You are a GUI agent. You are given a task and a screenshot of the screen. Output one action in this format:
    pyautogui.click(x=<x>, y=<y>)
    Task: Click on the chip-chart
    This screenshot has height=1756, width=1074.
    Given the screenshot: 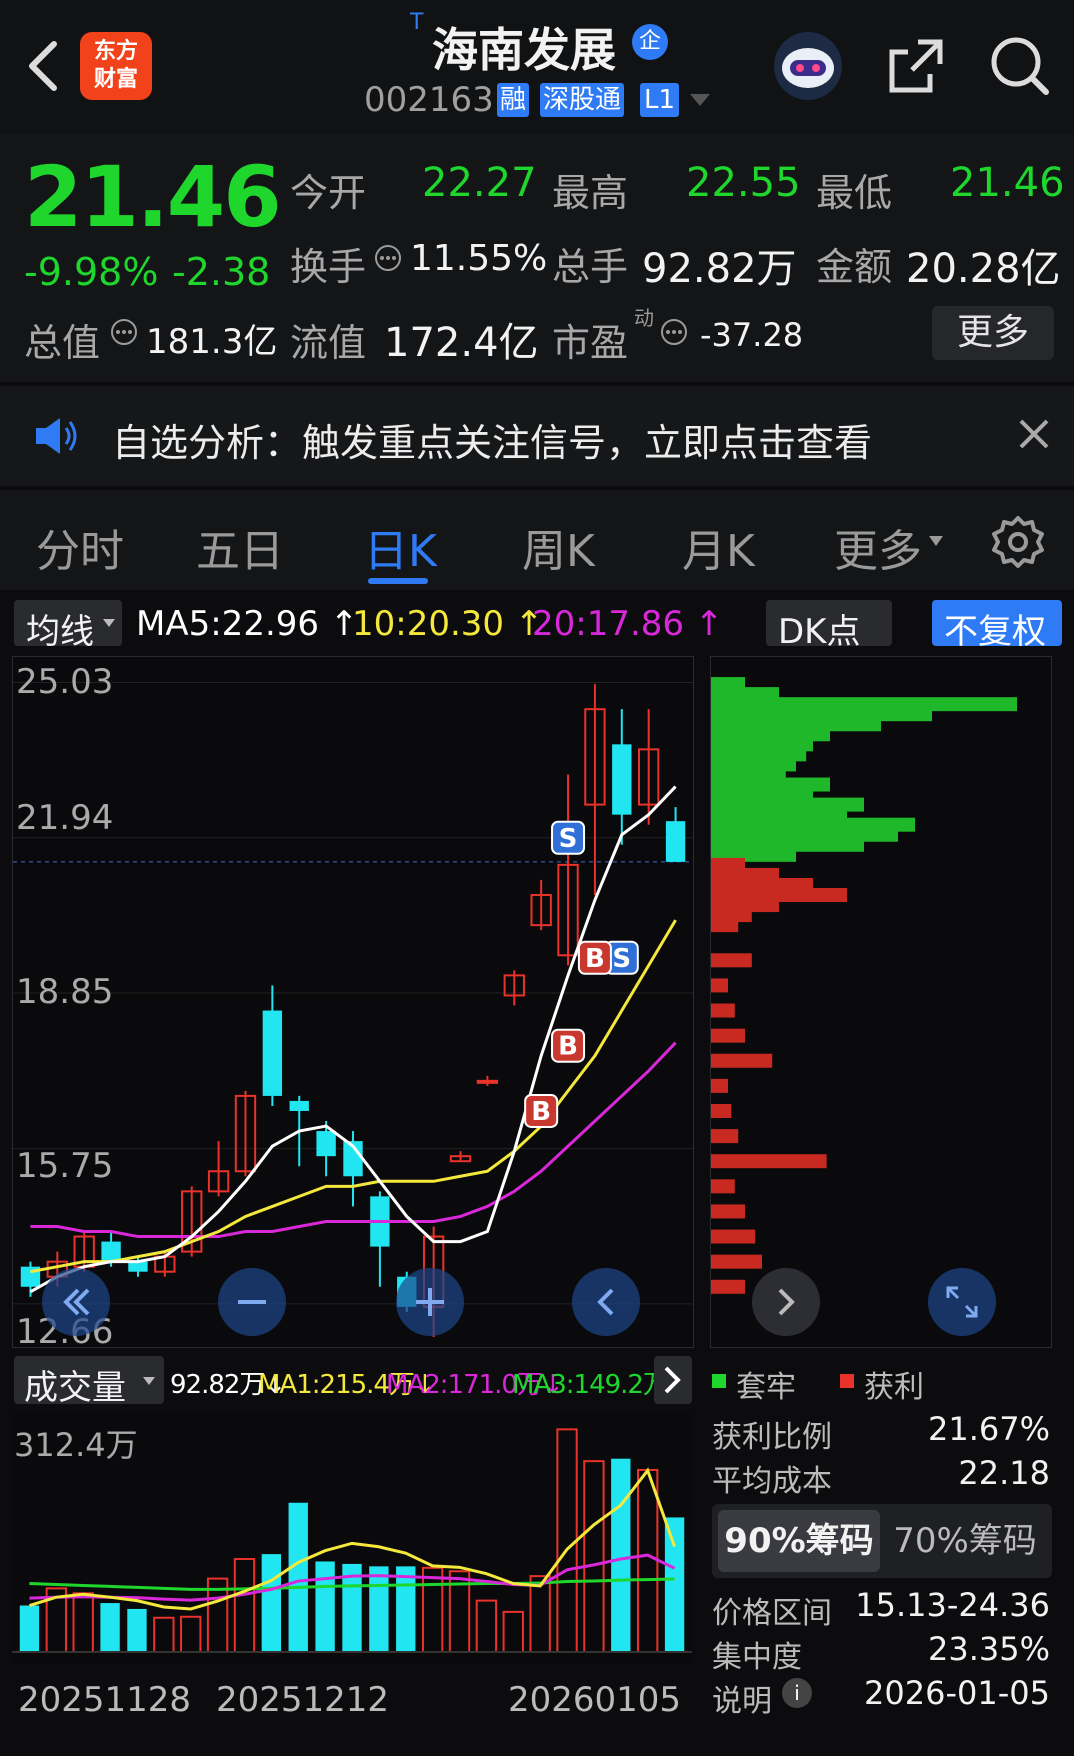 What is the action you would take?
    pyautogui.click(x=881, y=1002)
    